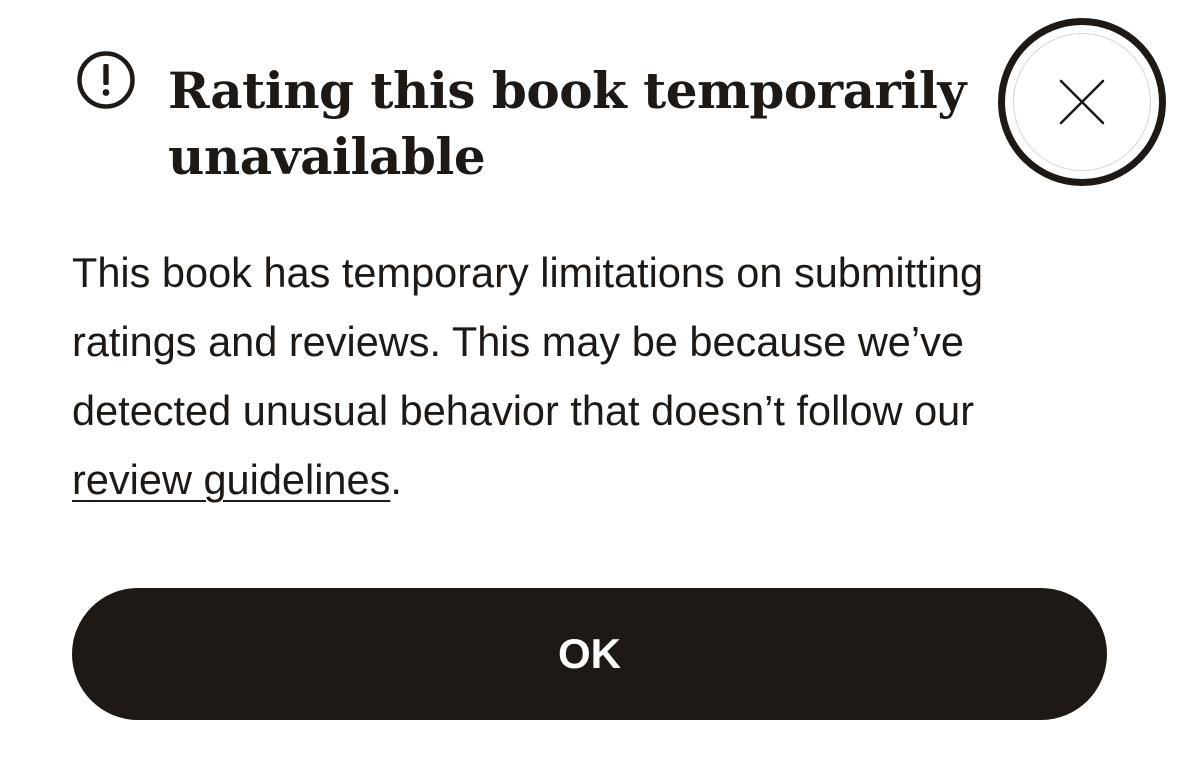  What do you see at coordinates (396, 479) in the screenshot?
I see `dialog-message-end: .` at bounding box center [396, 479].